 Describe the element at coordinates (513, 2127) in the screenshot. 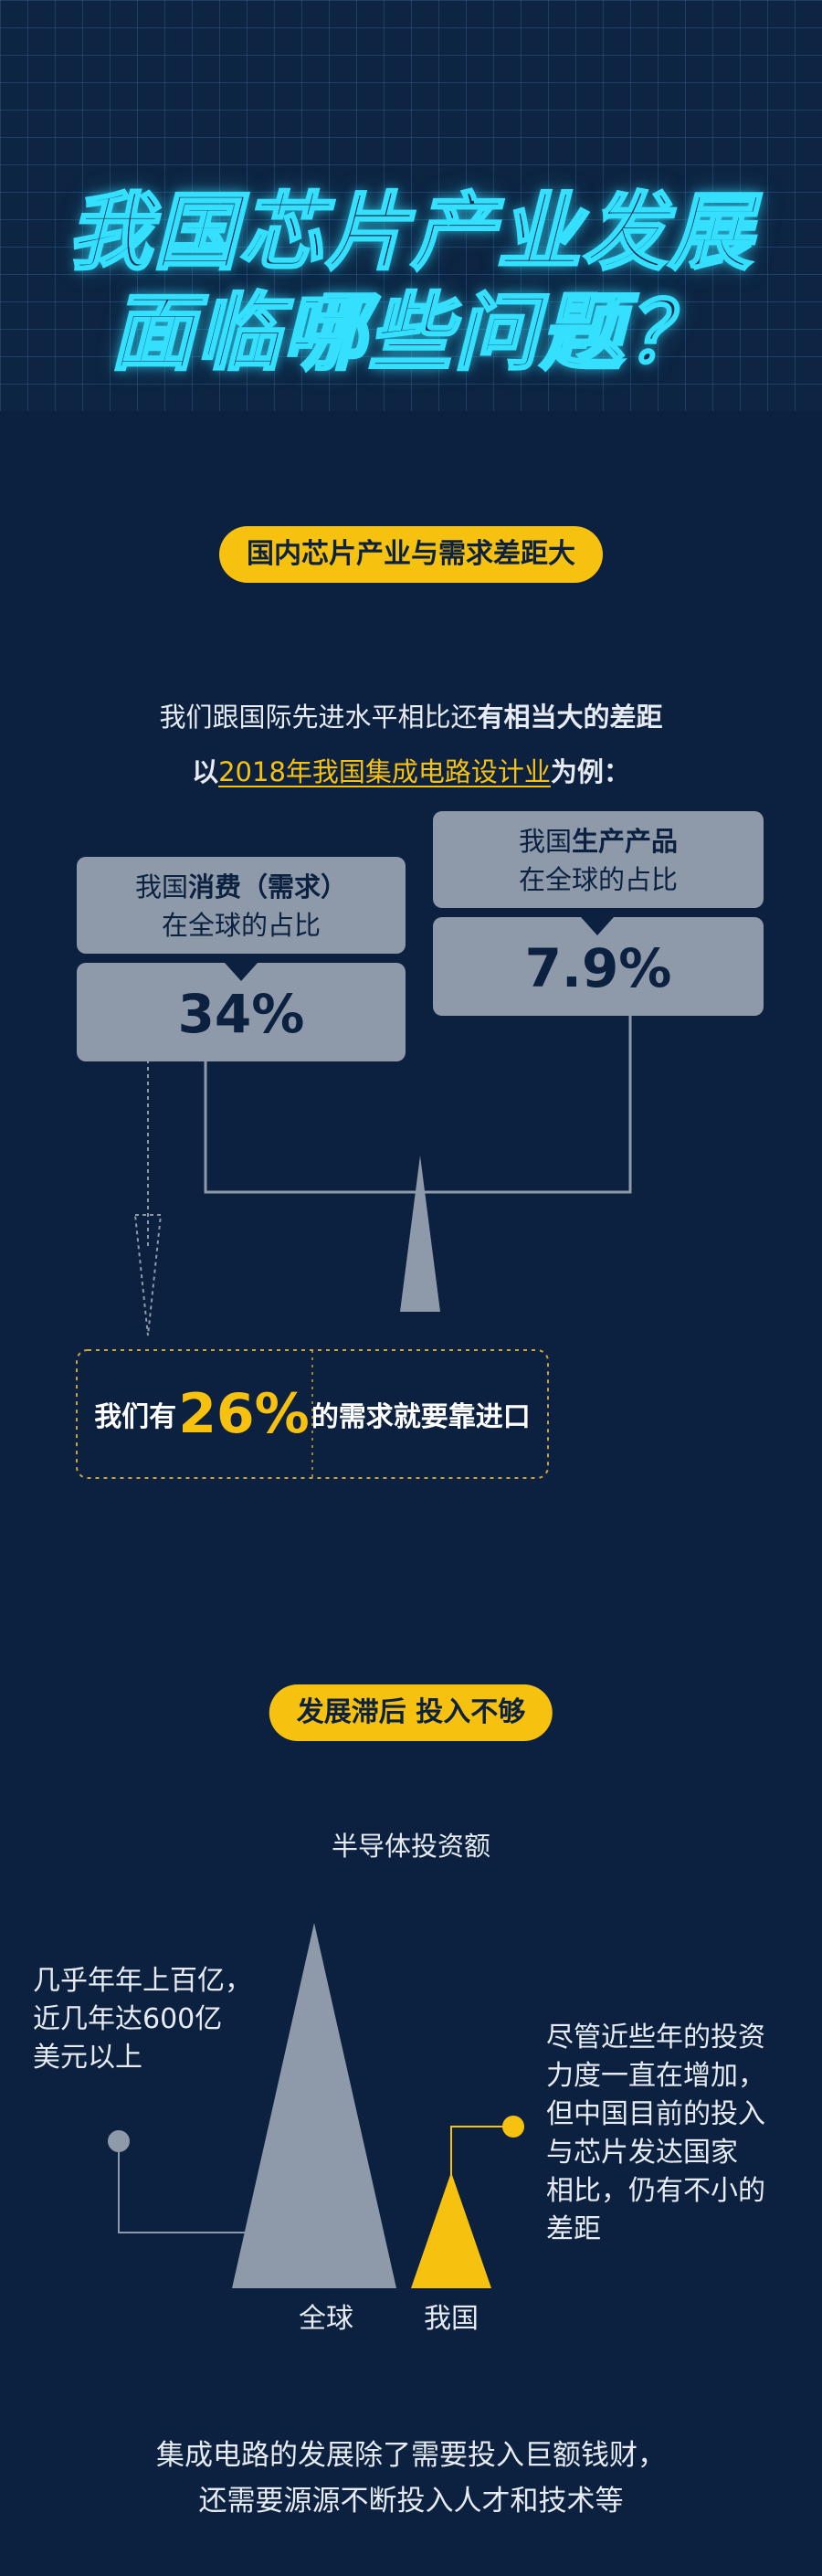

I see `china-callout-dot` at that location.